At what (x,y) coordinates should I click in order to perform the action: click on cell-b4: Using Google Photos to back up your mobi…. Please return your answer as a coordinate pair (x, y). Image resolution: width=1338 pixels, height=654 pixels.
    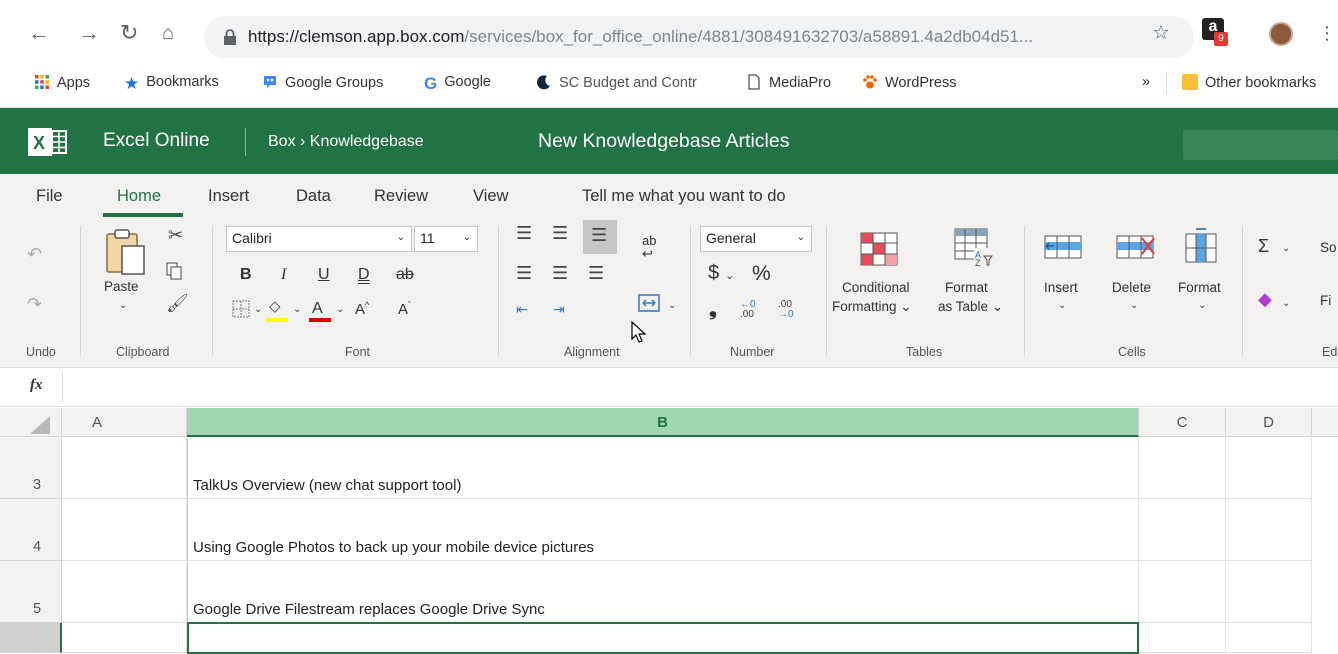
    Looking at the image, I should click on (663, 530).